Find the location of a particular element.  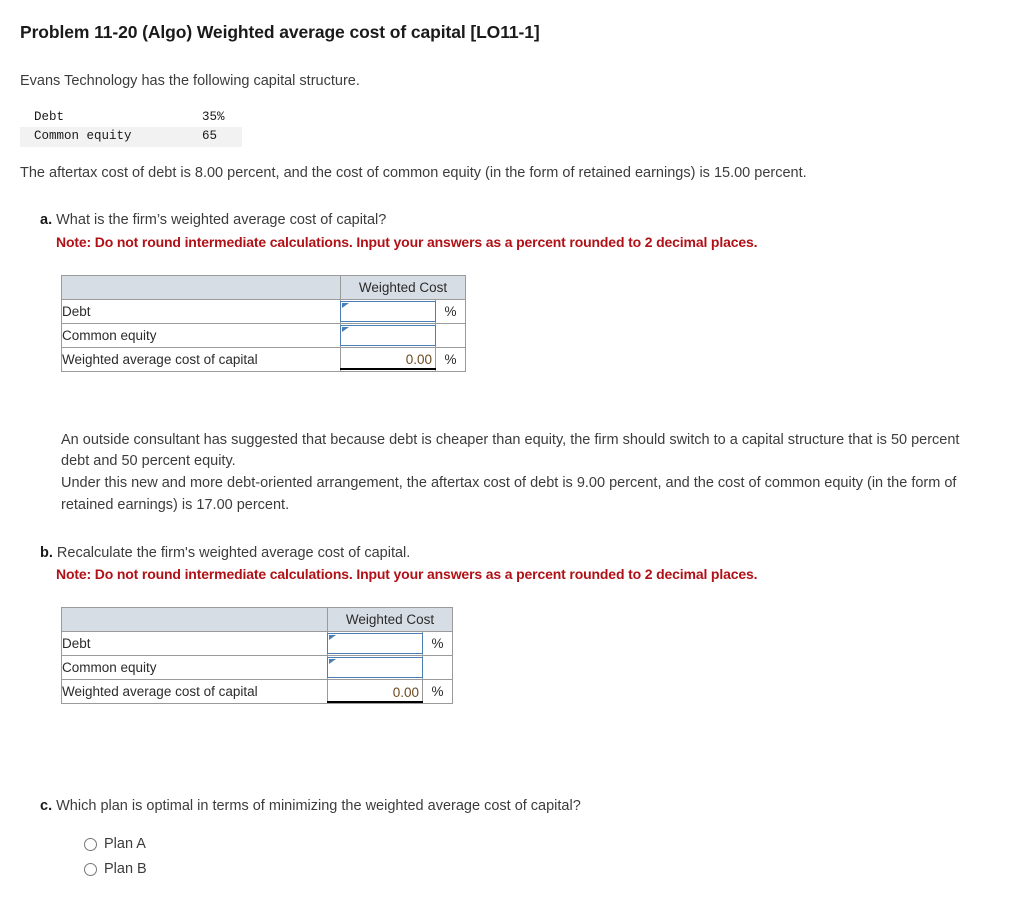

question-c-letter: c. is located at coordinates (46, 806).